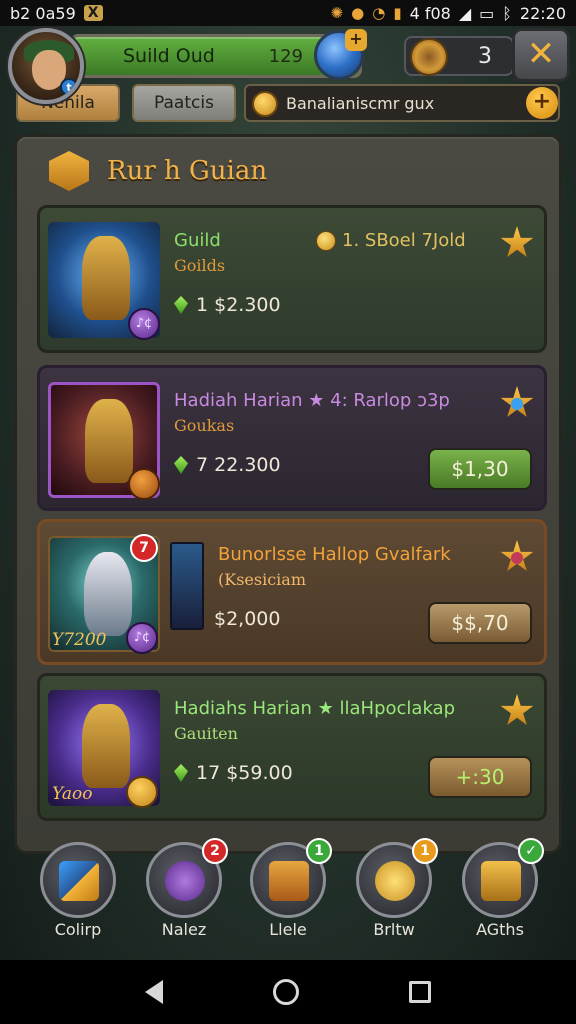 This screenshot has width=576, height=1024. I want to click on tab-row: Nenila Paatcis Banalianiscmr gux +, so click(288, 104).